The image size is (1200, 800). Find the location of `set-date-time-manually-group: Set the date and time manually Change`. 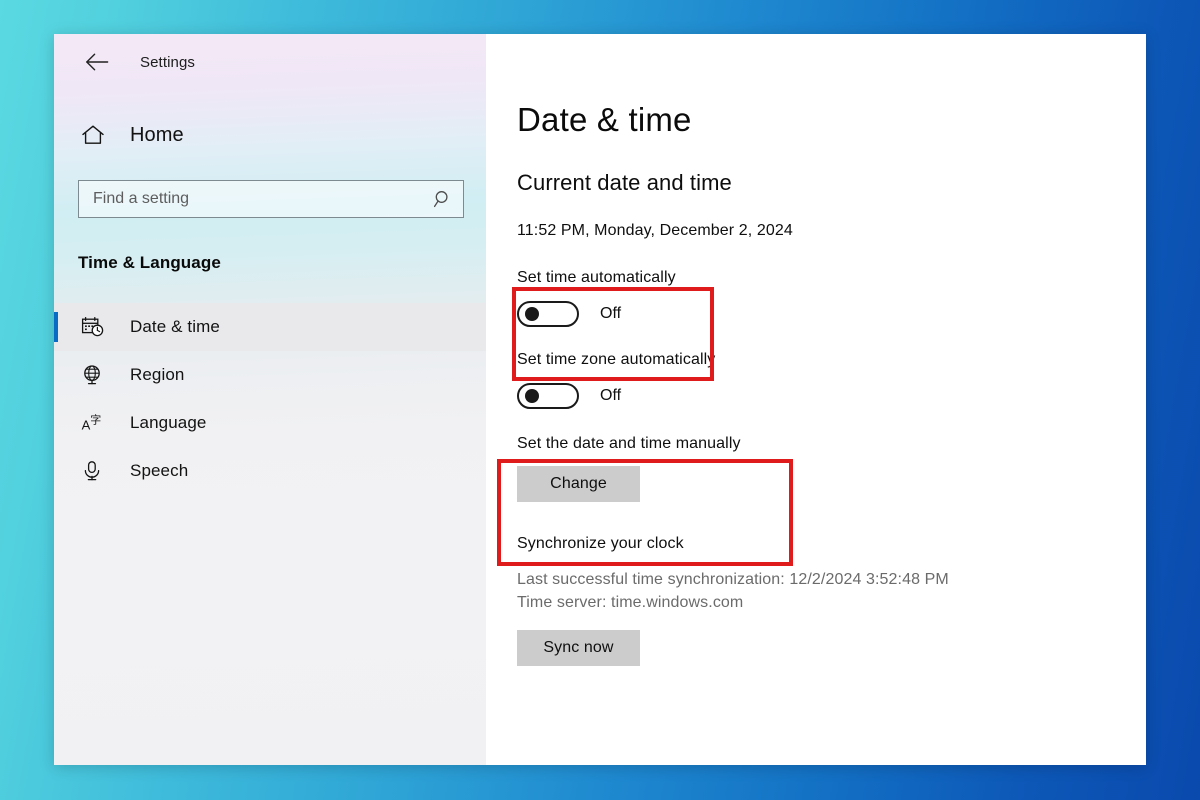

set-date-time-manually-group: Set the date and time manually Change is located at coordinates (831, 468).